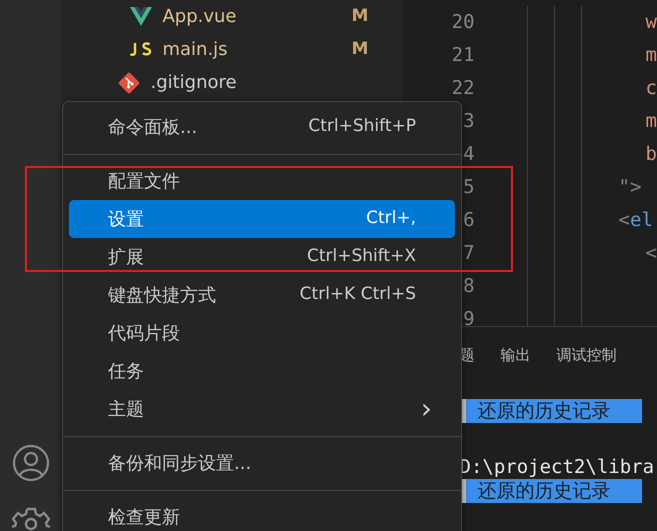  I want to click on menu-item: 扩展 Ctrl+Shift+X, so click(262, 257).